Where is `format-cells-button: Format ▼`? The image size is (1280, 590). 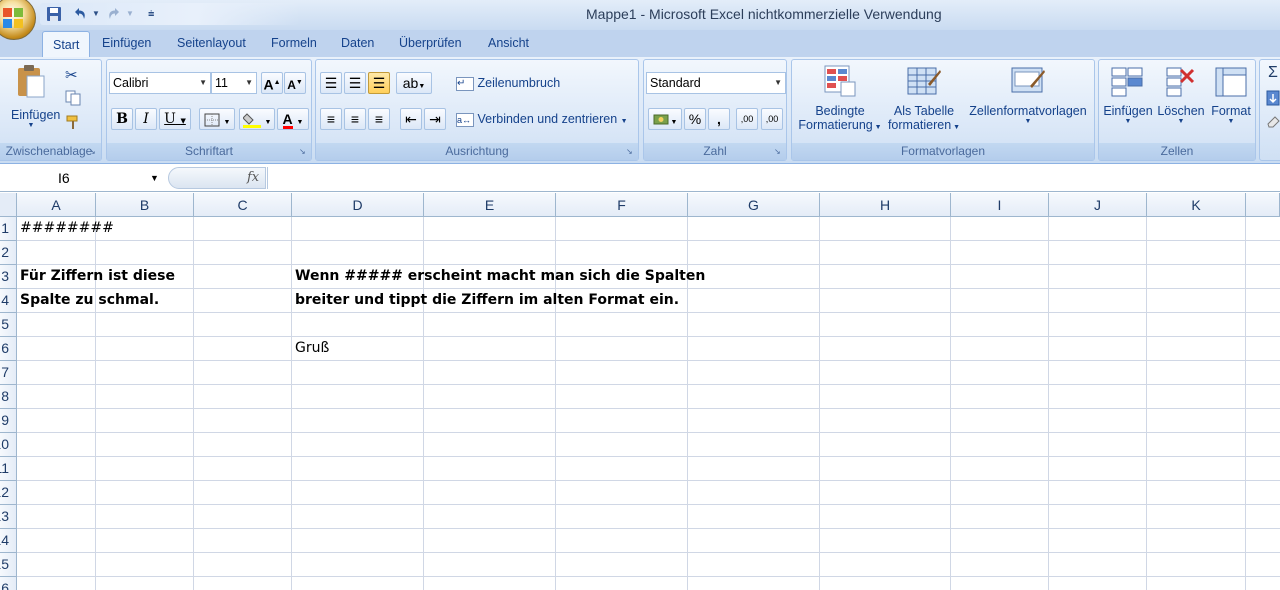 format-cells-button: Format ▼ is located at coordinates (1231, 94).